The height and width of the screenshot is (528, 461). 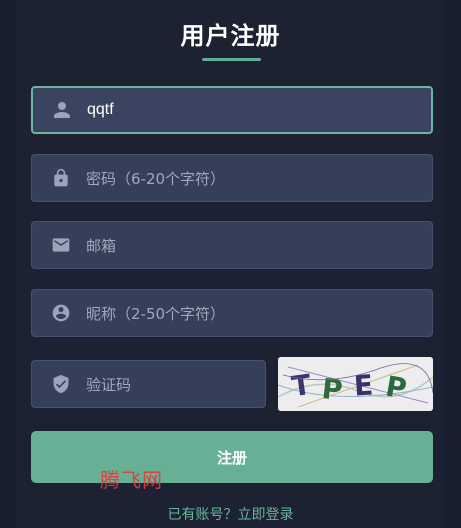 What do you see at coordinates (61, 384) in the screenshot?
I see `shield-check-icon` at bounding box center [61, 384].